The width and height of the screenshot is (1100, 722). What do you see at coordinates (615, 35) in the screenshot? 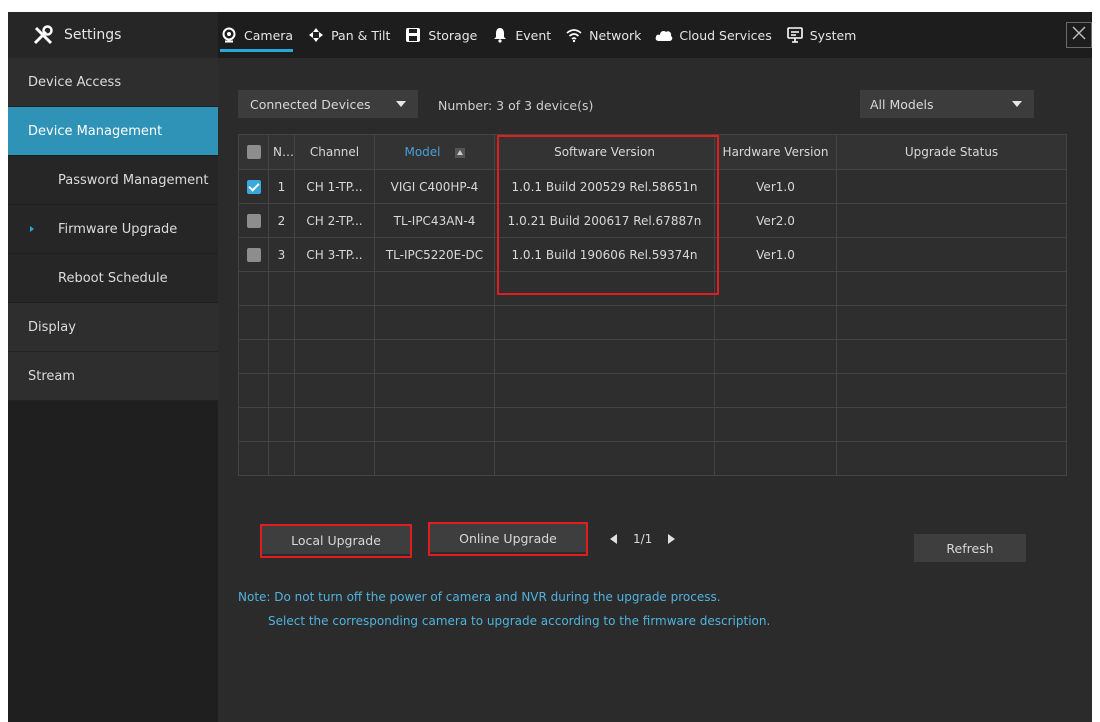
I see `tab-label: Network` at bounding box center [615, 35].